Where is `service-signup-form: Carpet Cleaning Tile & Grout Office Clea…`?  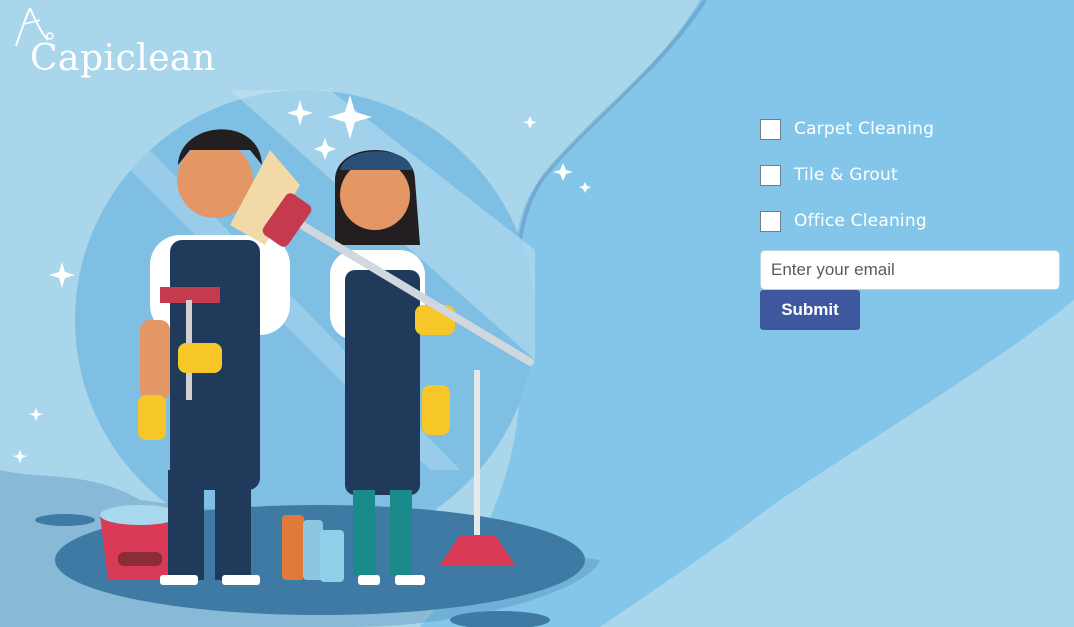 service-signup-form: Carpet Cleaning Tile & Grout Office Clea… is located at coordinates (910, 221).